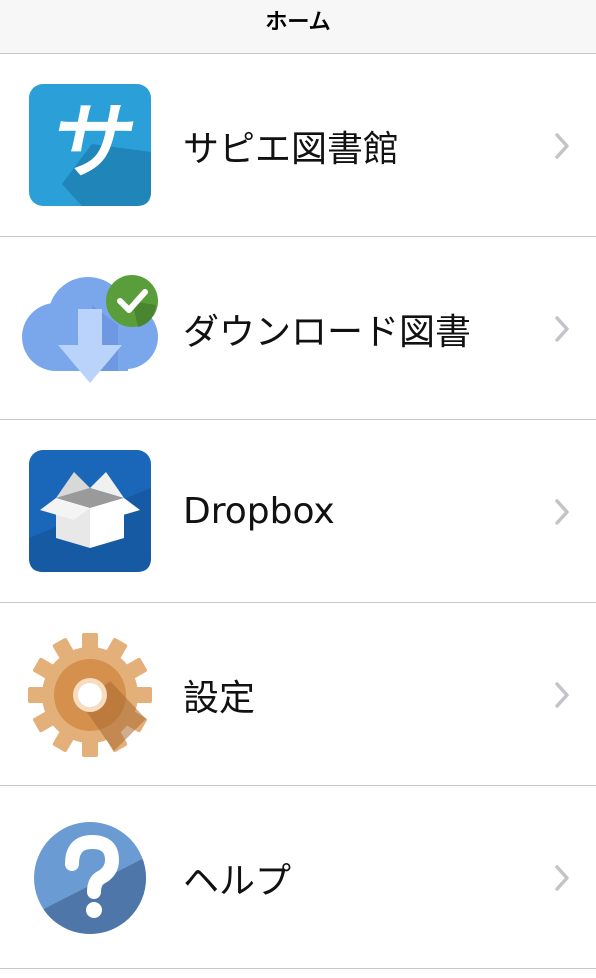 The width and height of the screenshot is (596, 978). I want to click on dropbox-icon, so click(90, 512).